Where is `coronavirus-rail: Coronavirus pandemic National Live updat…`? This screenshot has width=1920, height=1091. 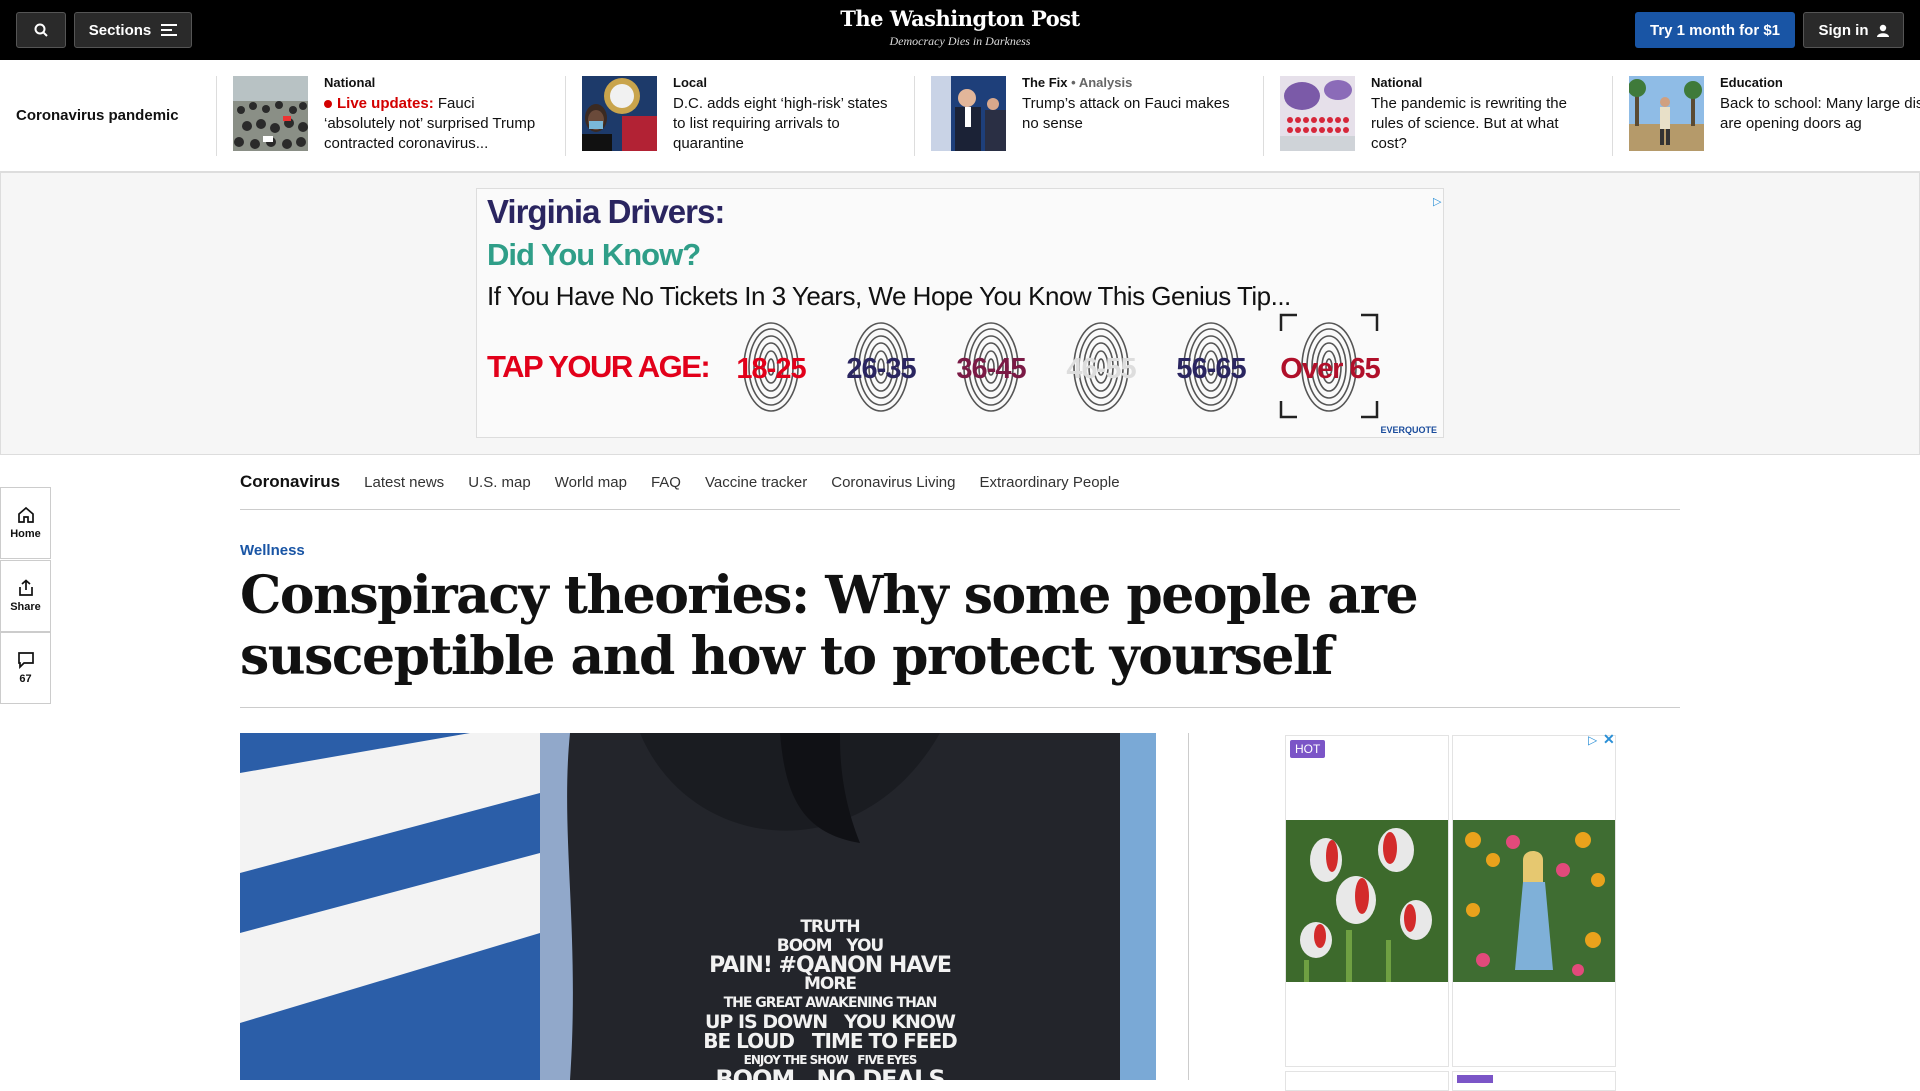 coronavirus-rail: Coronavirus pandemic National Live updat… is located at coordinates (960, 116).